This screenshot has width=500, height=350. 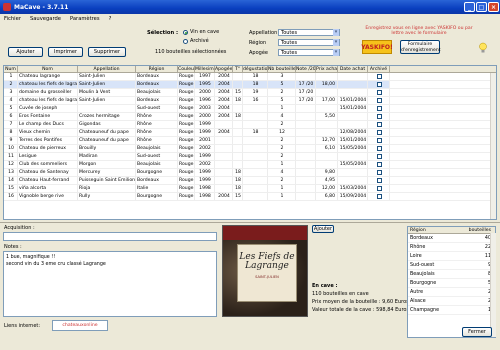 What do you see at coordinates (451, 301) in the screenshot?
I see `region-row: Alsace 2` at bounding box center [451, 301].